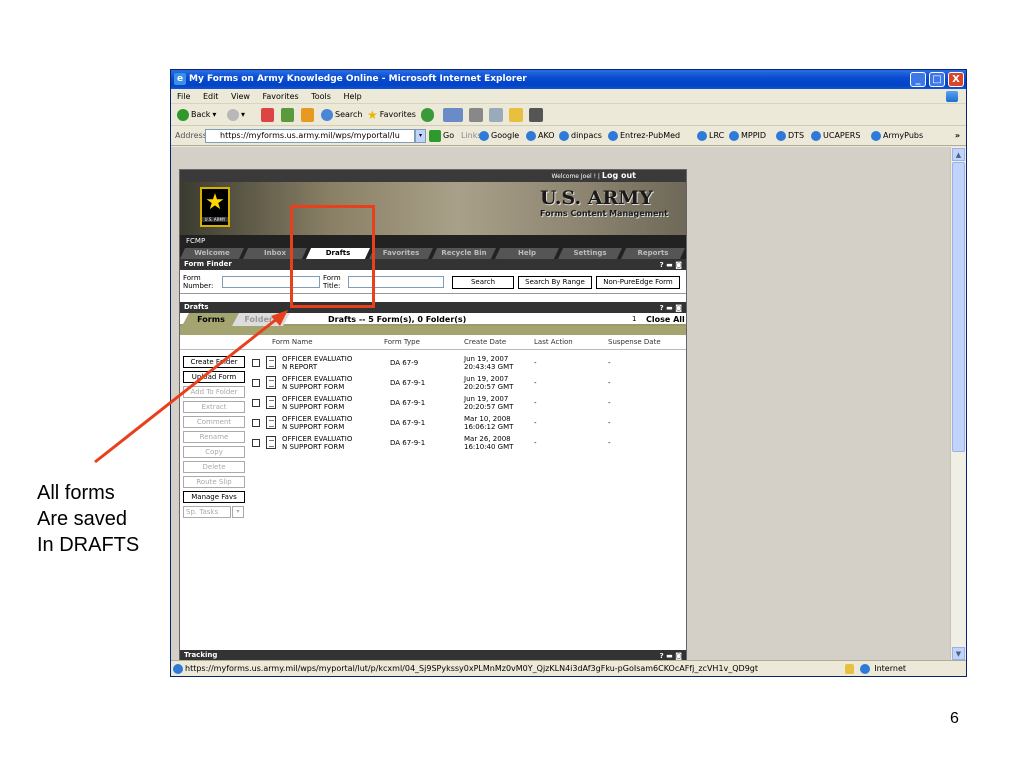 Image resolution: width=1024 pixels, height=768 pixels. What do you see at coordinates (299, 367) in the screenshot?
I see `row-form-name-2: N REPORT` at bounding box center [299, 367].